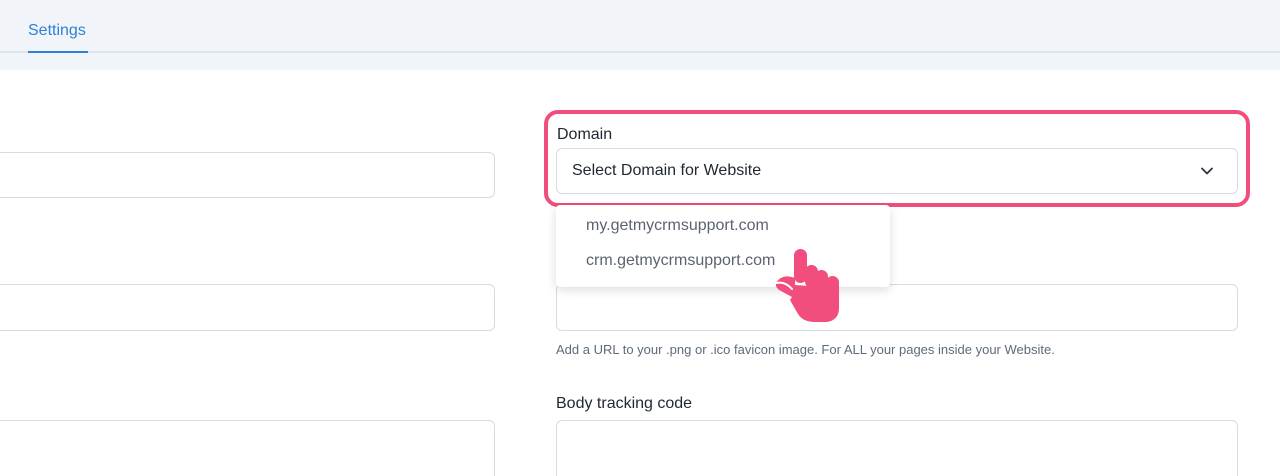 The width and height of the screenshot is (1280, 476). What do you see at coordinates (677, 226) in the screenshot?
I see `domain-option: my.getmycrmsupport.com` at bounding box center [677, 226].